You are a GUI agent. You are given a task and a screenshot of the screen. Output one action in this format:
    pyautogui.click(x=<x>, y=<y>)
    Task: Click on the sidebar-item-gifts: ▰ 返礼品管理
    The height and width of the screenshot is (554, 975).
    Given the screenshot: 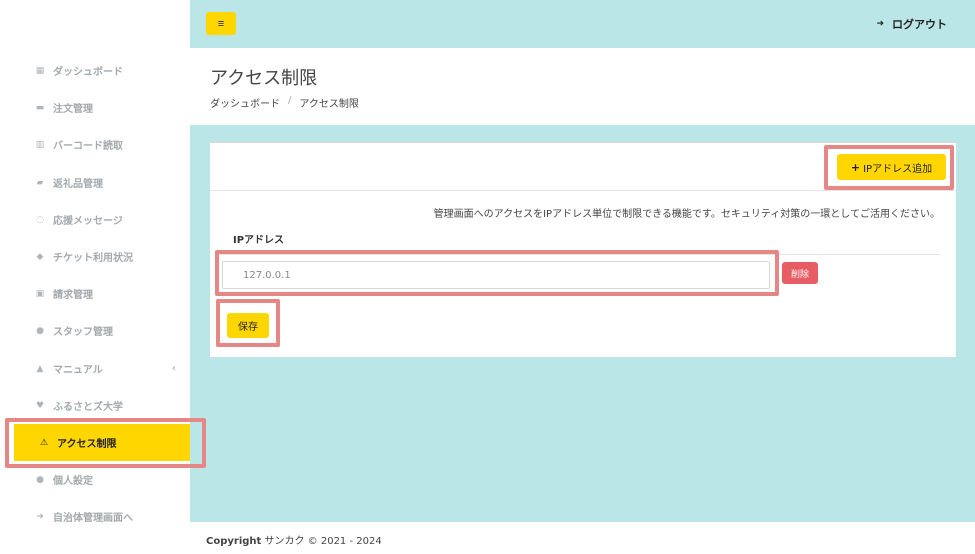 What is the action you would take?
    pyautogui.click(x=95, y=182)
    